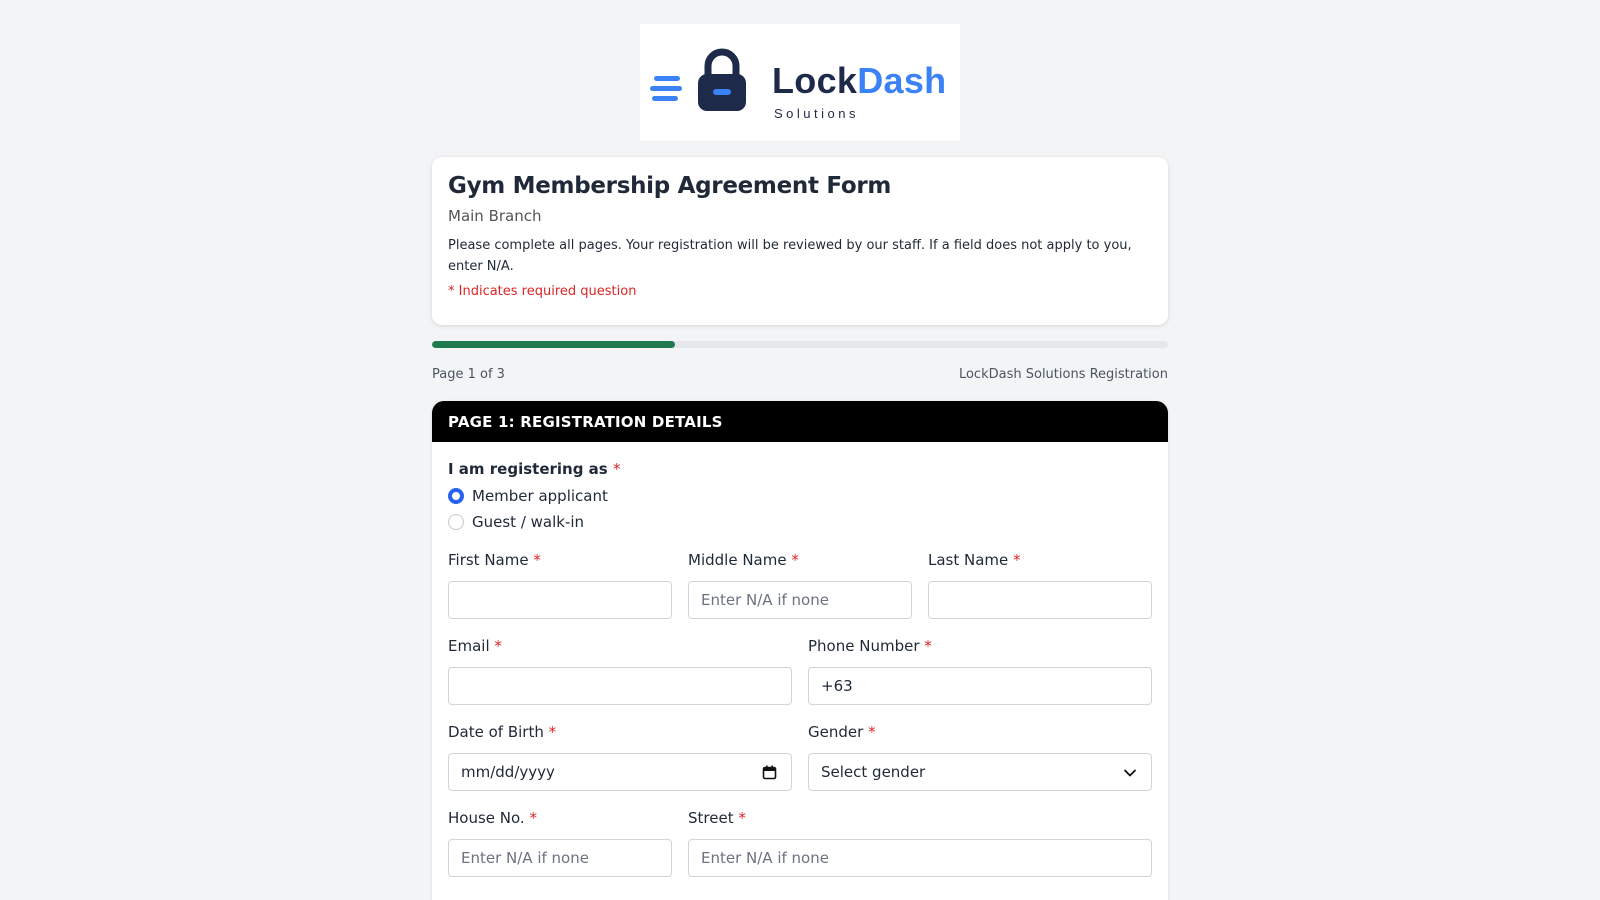 This screenshot has height=900, width=1600. What do you see at coordinates (560, 600) in the screenshot?
I see `first-name-input` at bounding box center [560, 600].